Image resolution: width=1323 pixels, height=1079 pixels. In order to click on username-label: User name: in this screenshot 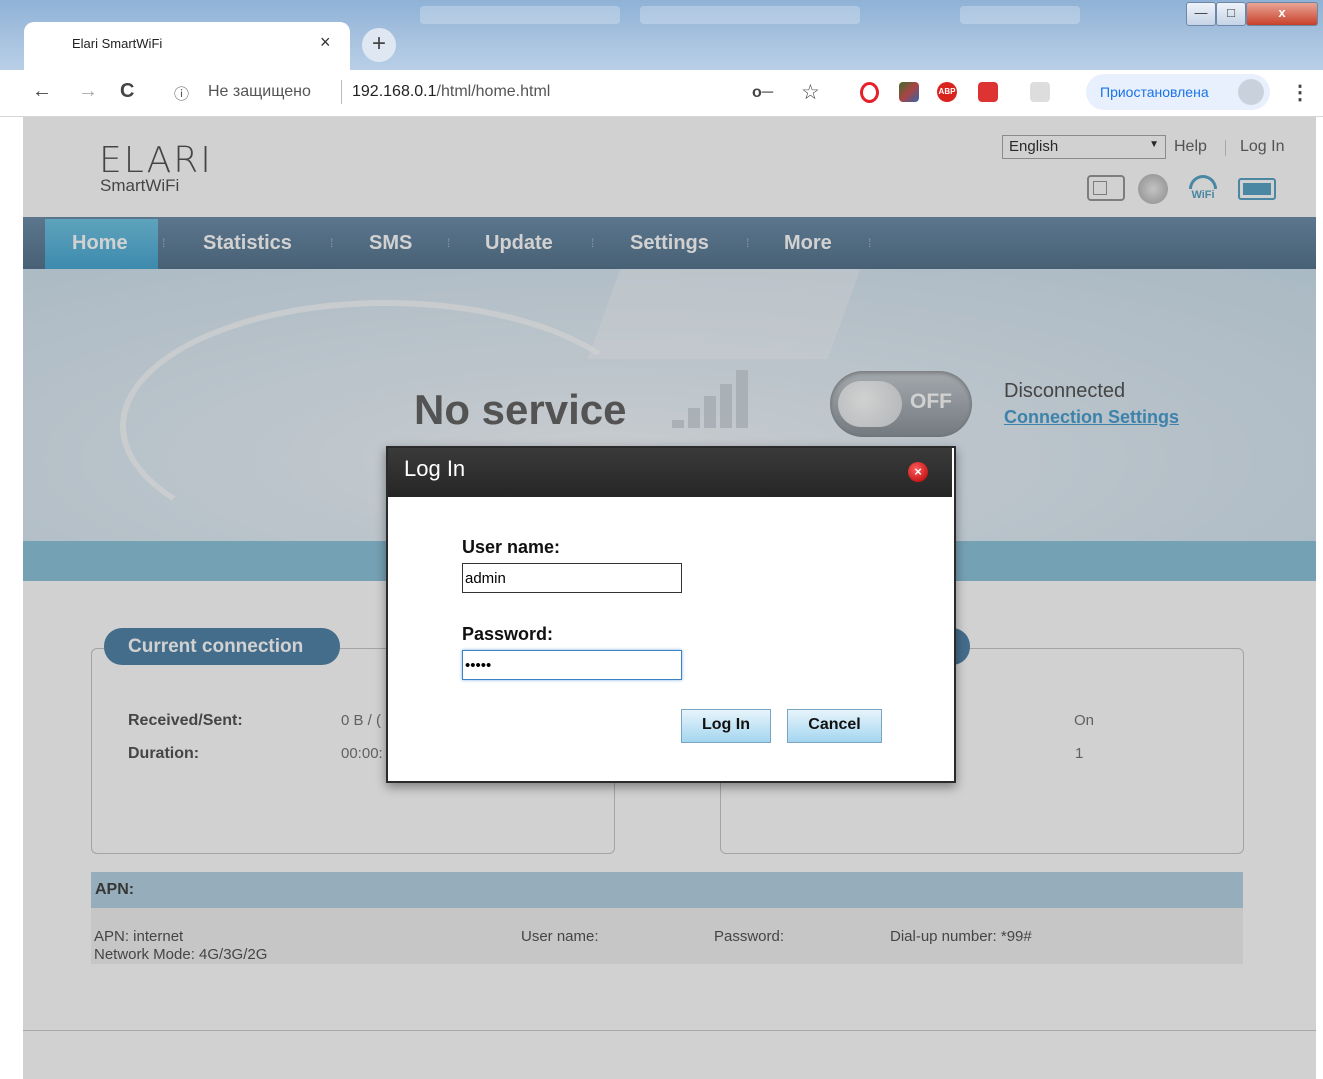, I will do `click(511, 547)`.